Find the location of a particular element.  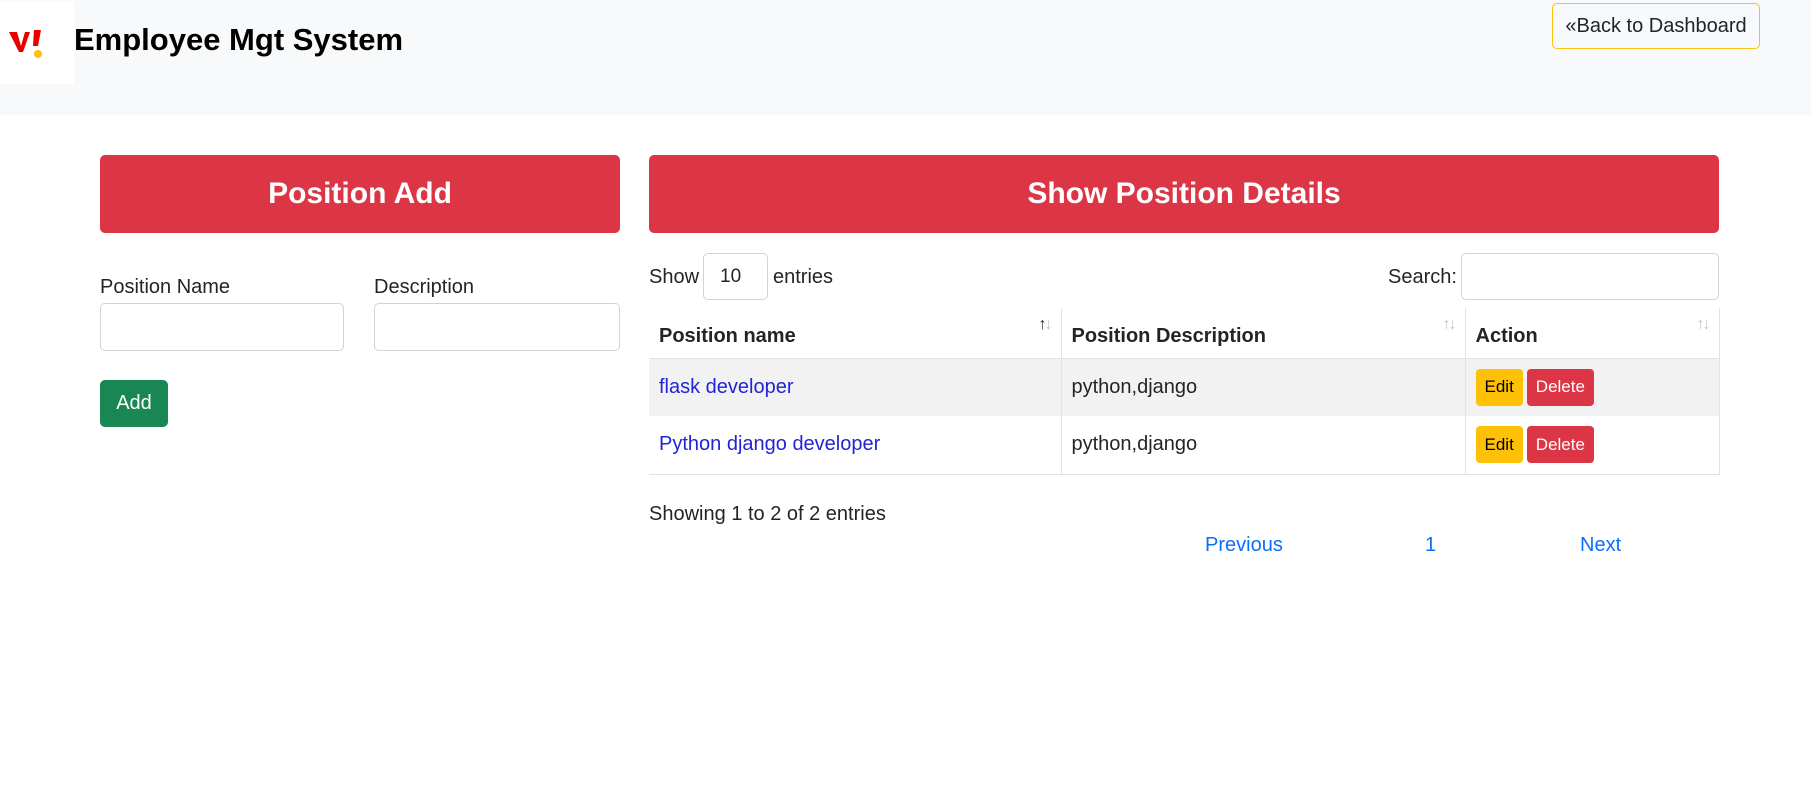

pagination-previous: Previous is located at coordinates (1244, 545).